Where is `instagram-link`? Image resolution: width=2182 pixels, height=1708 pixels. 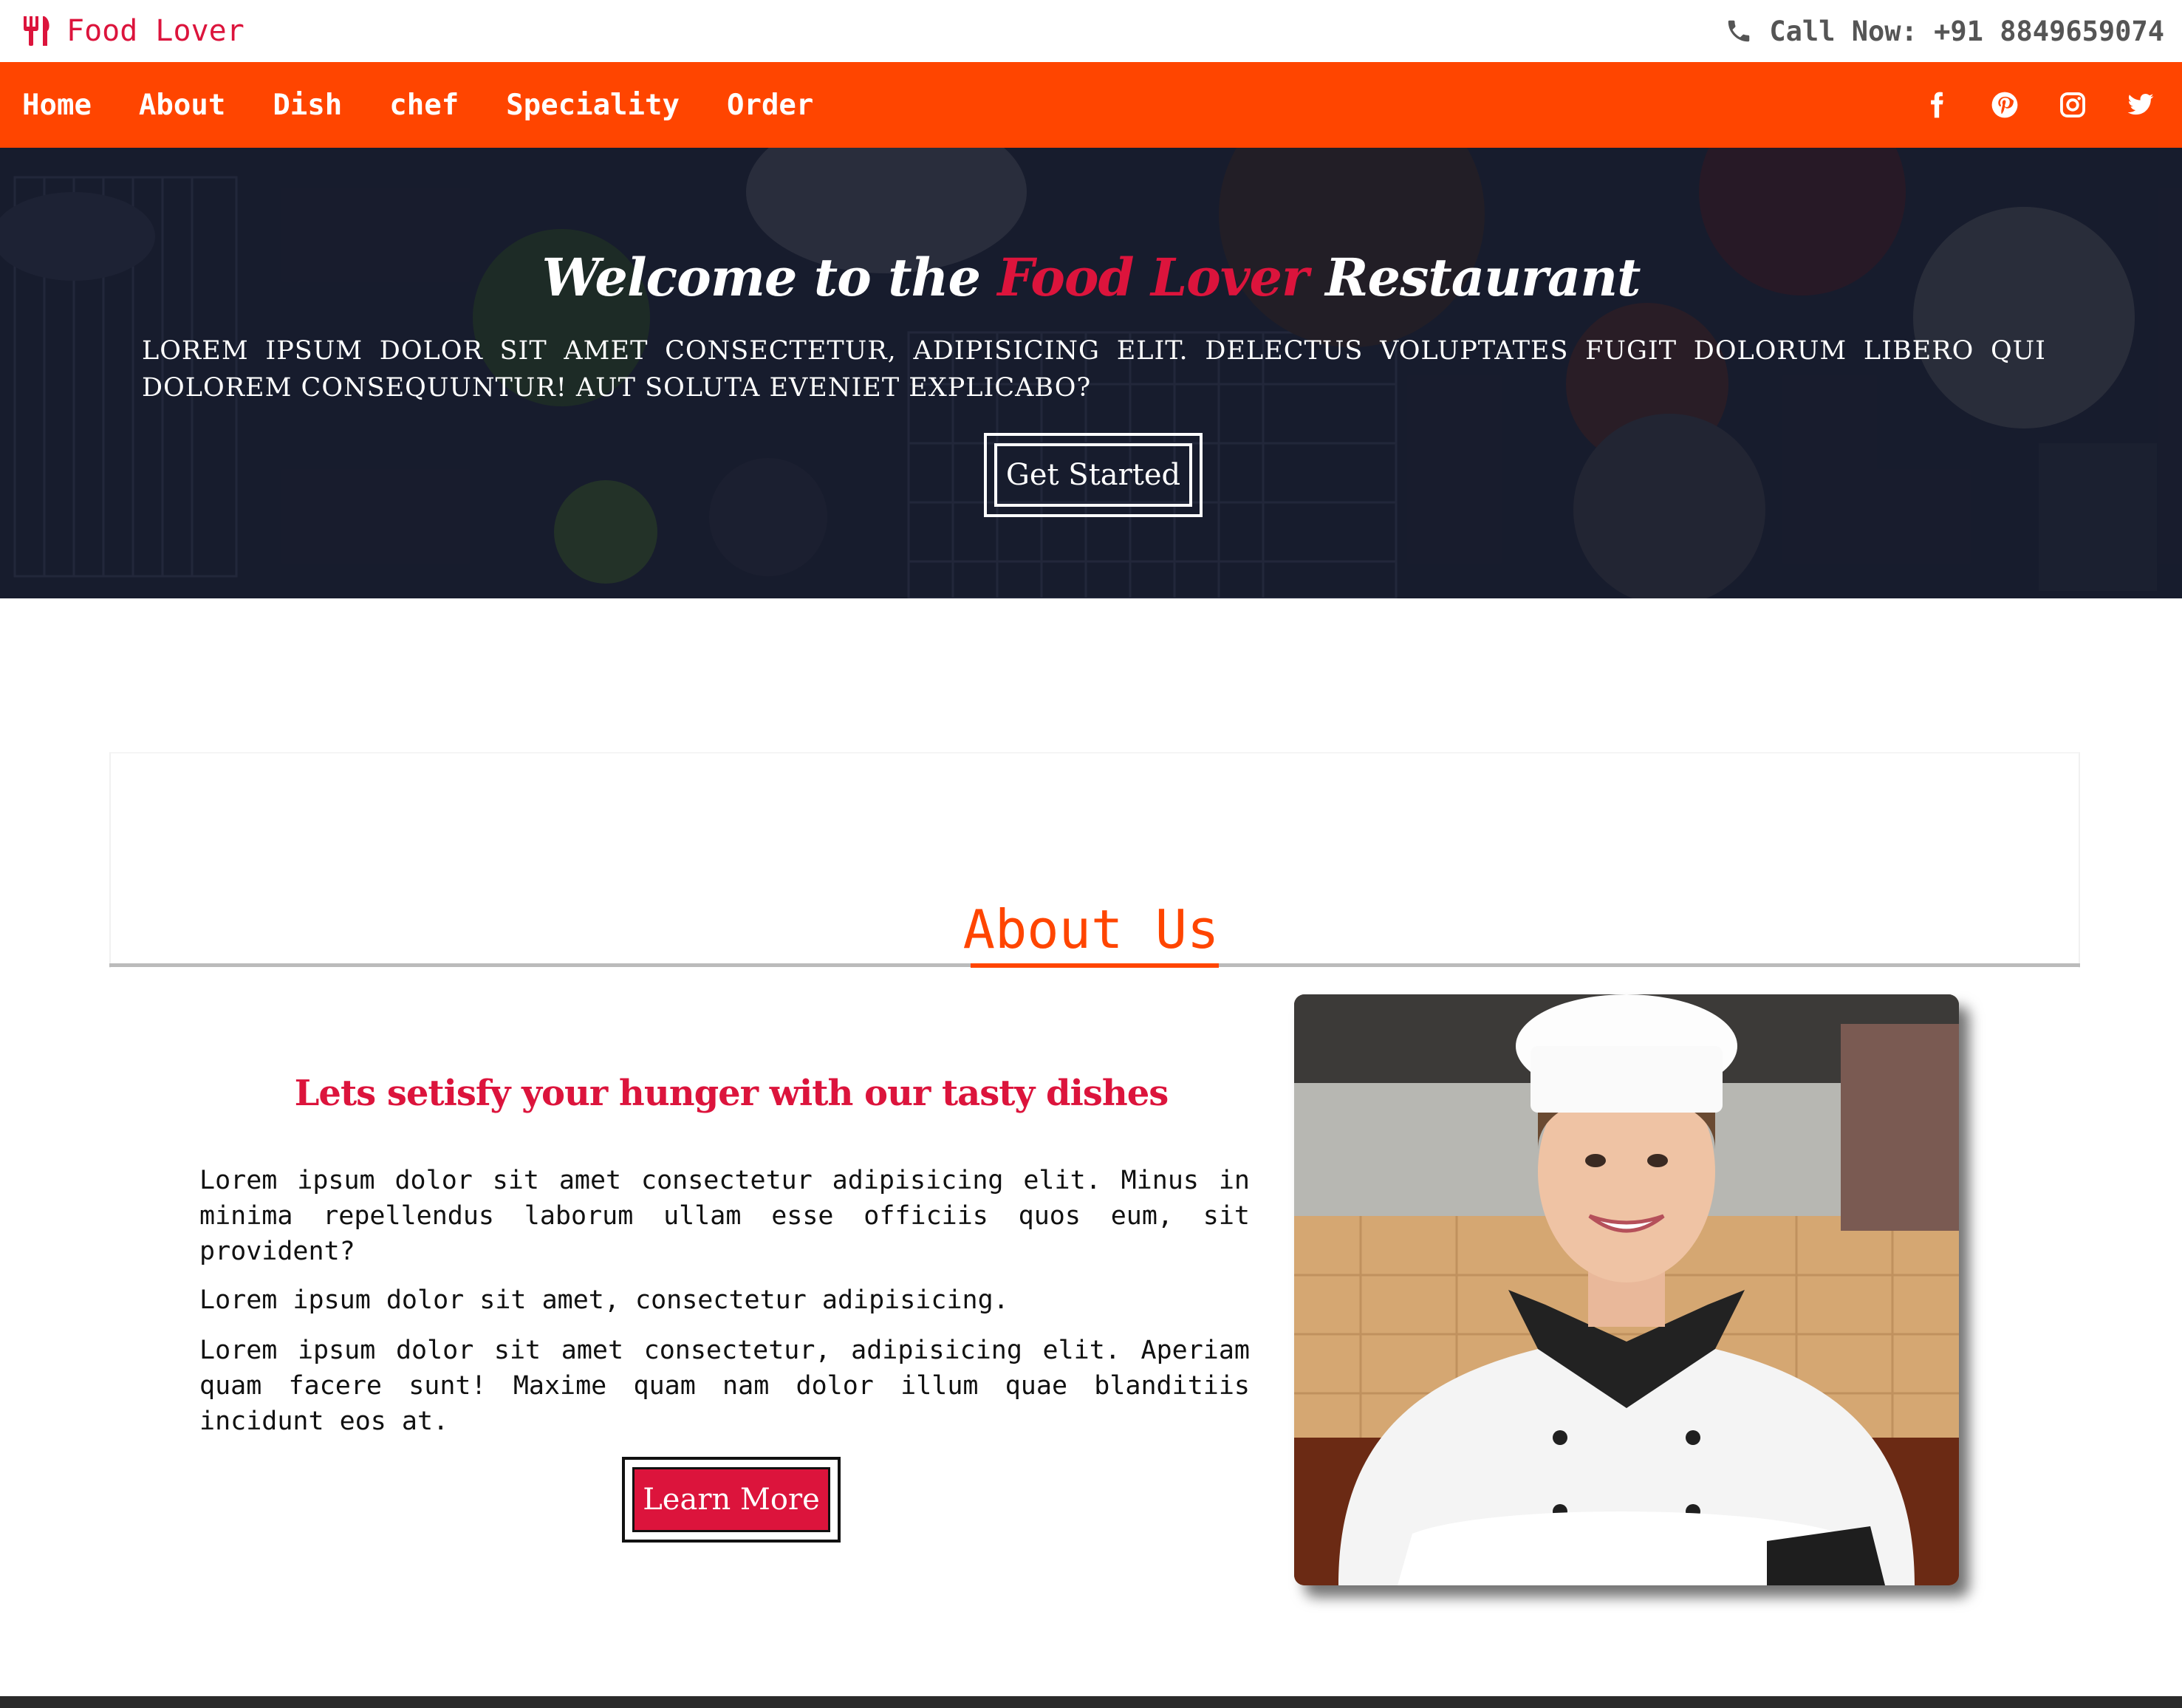
instagram-link is located at coordinates (2073, 105).